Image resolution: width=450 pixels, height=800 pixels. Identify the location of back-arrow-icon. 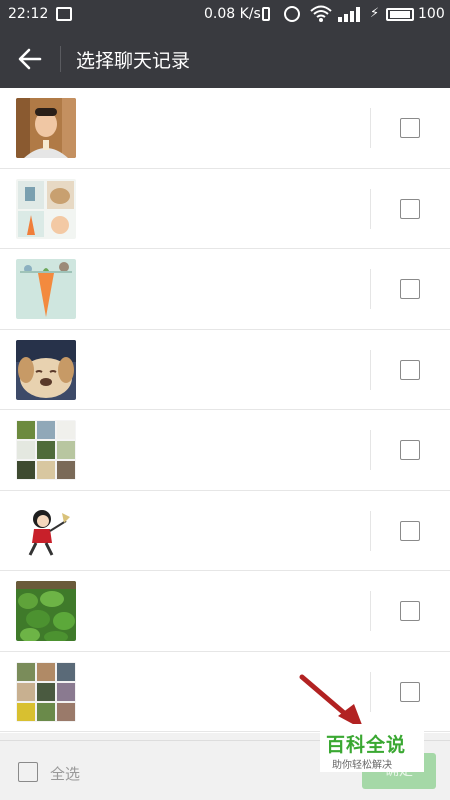
(30, 59).